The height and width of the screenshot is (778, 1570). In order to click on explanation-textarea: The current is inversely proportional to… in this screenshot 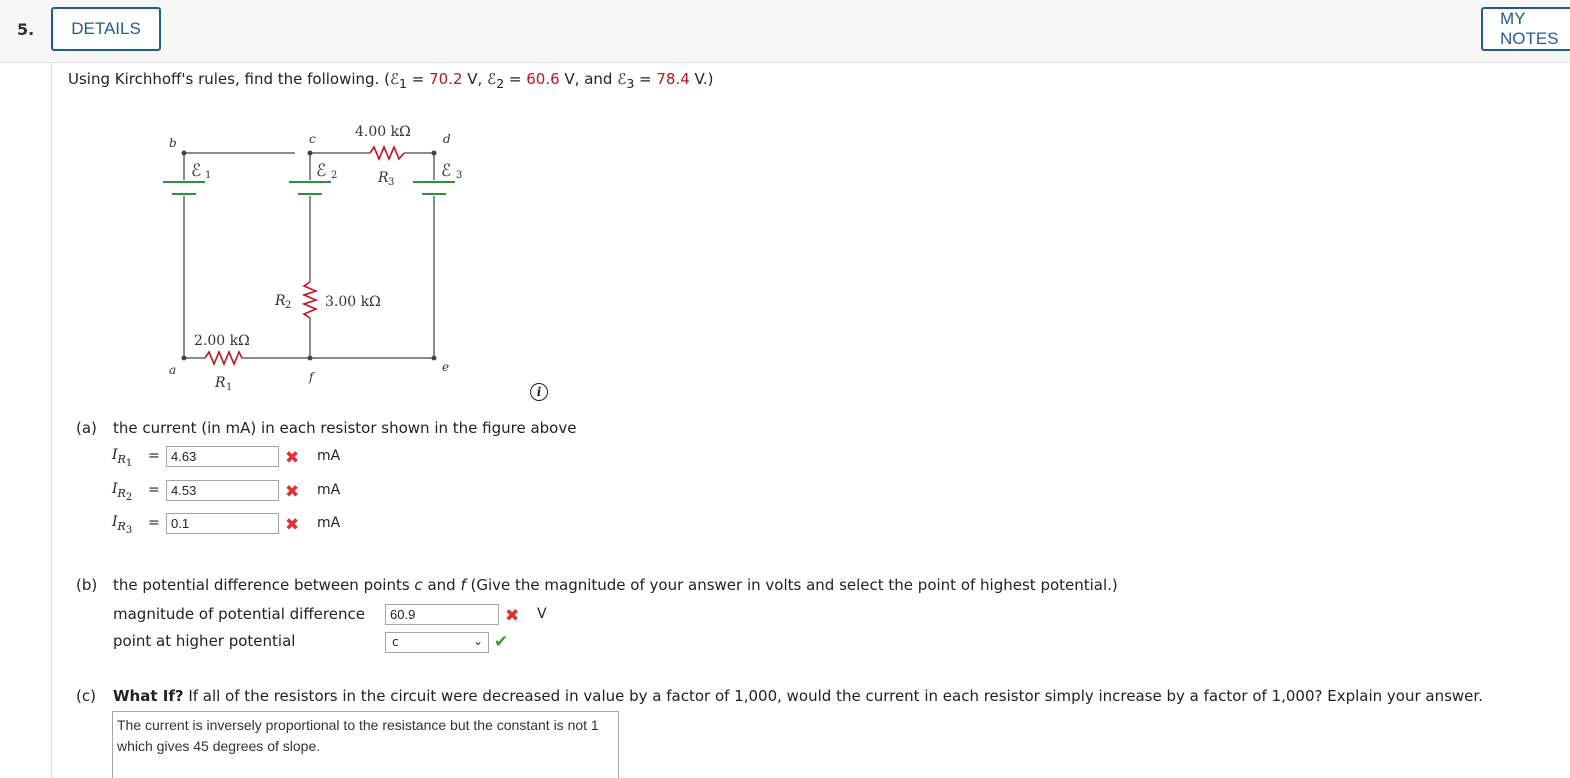, I will do `click(365, 744)`.